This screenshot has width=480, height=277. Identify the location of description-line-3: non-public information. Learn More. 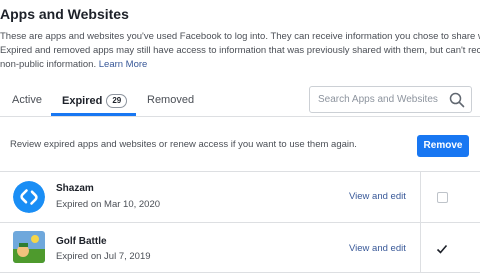
(240, 65).